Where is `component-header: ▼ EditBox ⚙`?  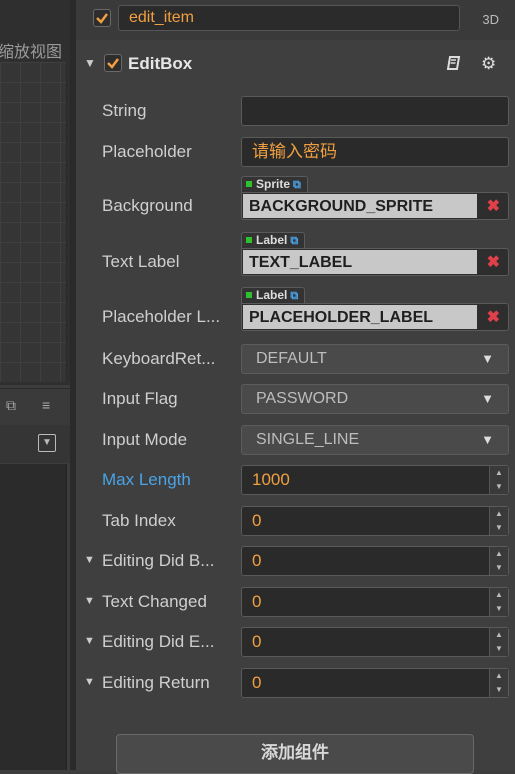
component-header: ▼ EditBox ⚙ is located at coordinates (295, 63).